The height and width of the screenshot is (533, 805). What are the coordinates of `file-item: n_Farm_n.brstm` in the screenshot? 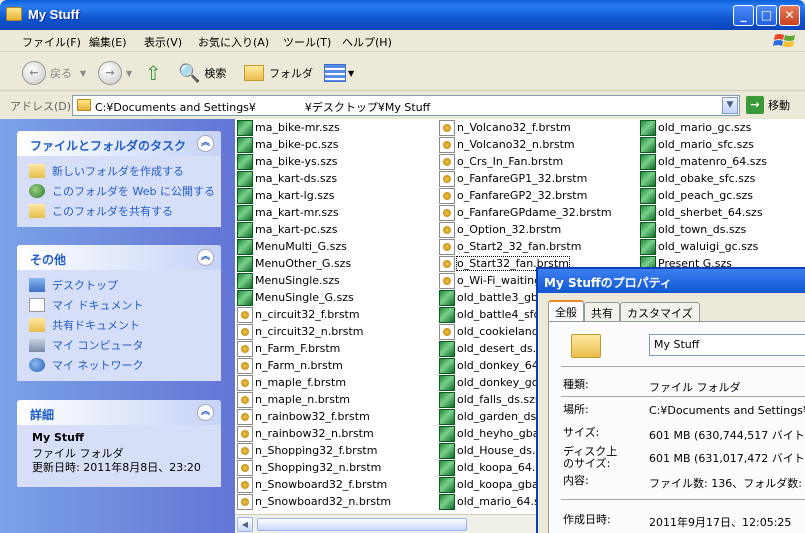 It's located at (314, 365).